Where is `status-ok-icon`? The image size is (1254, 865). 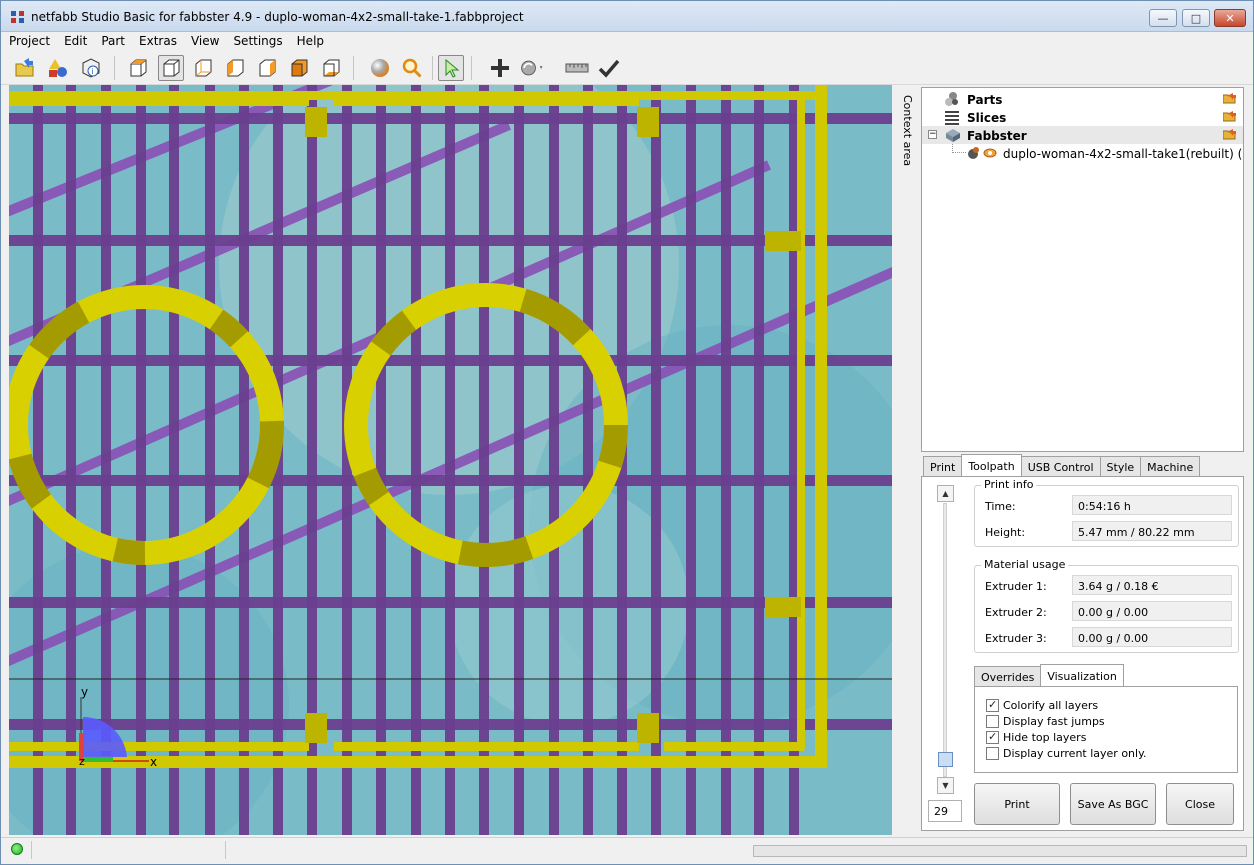 status-ok-icon is located at coordinates (17, 849).